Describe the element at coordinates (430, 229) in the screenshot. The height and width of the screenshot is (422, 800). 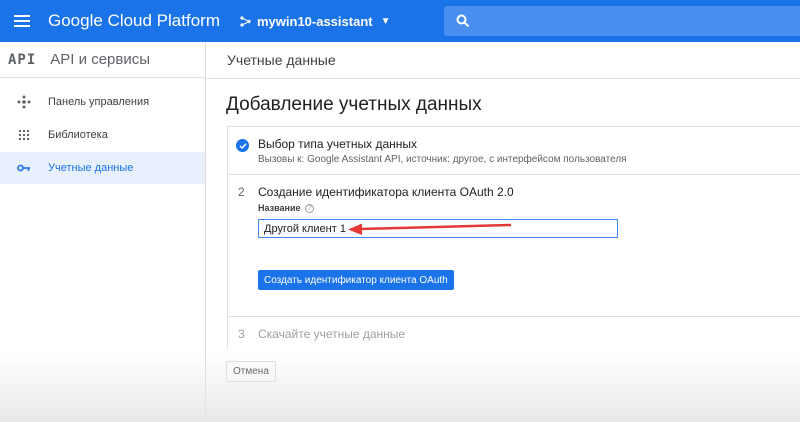
I see `red-arrow-annotation` at that location.